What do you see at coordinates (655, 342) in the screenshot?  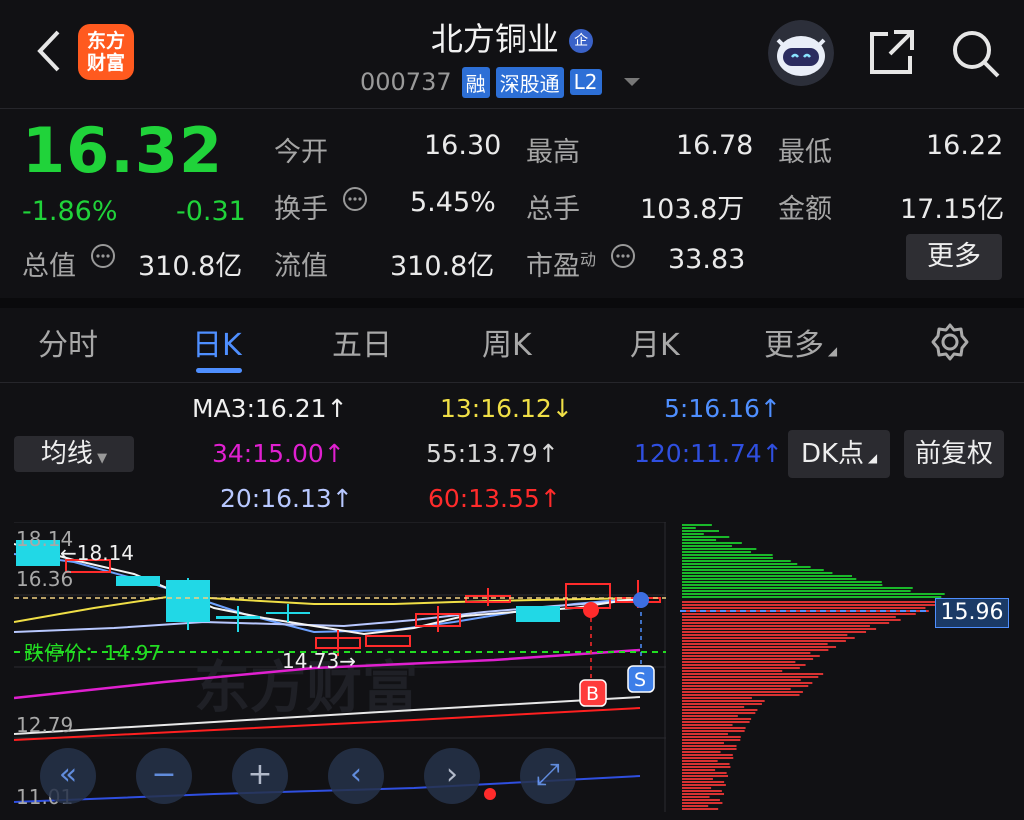 I see `tab-monthly-k: 月K` at bounding box center [655, 342].